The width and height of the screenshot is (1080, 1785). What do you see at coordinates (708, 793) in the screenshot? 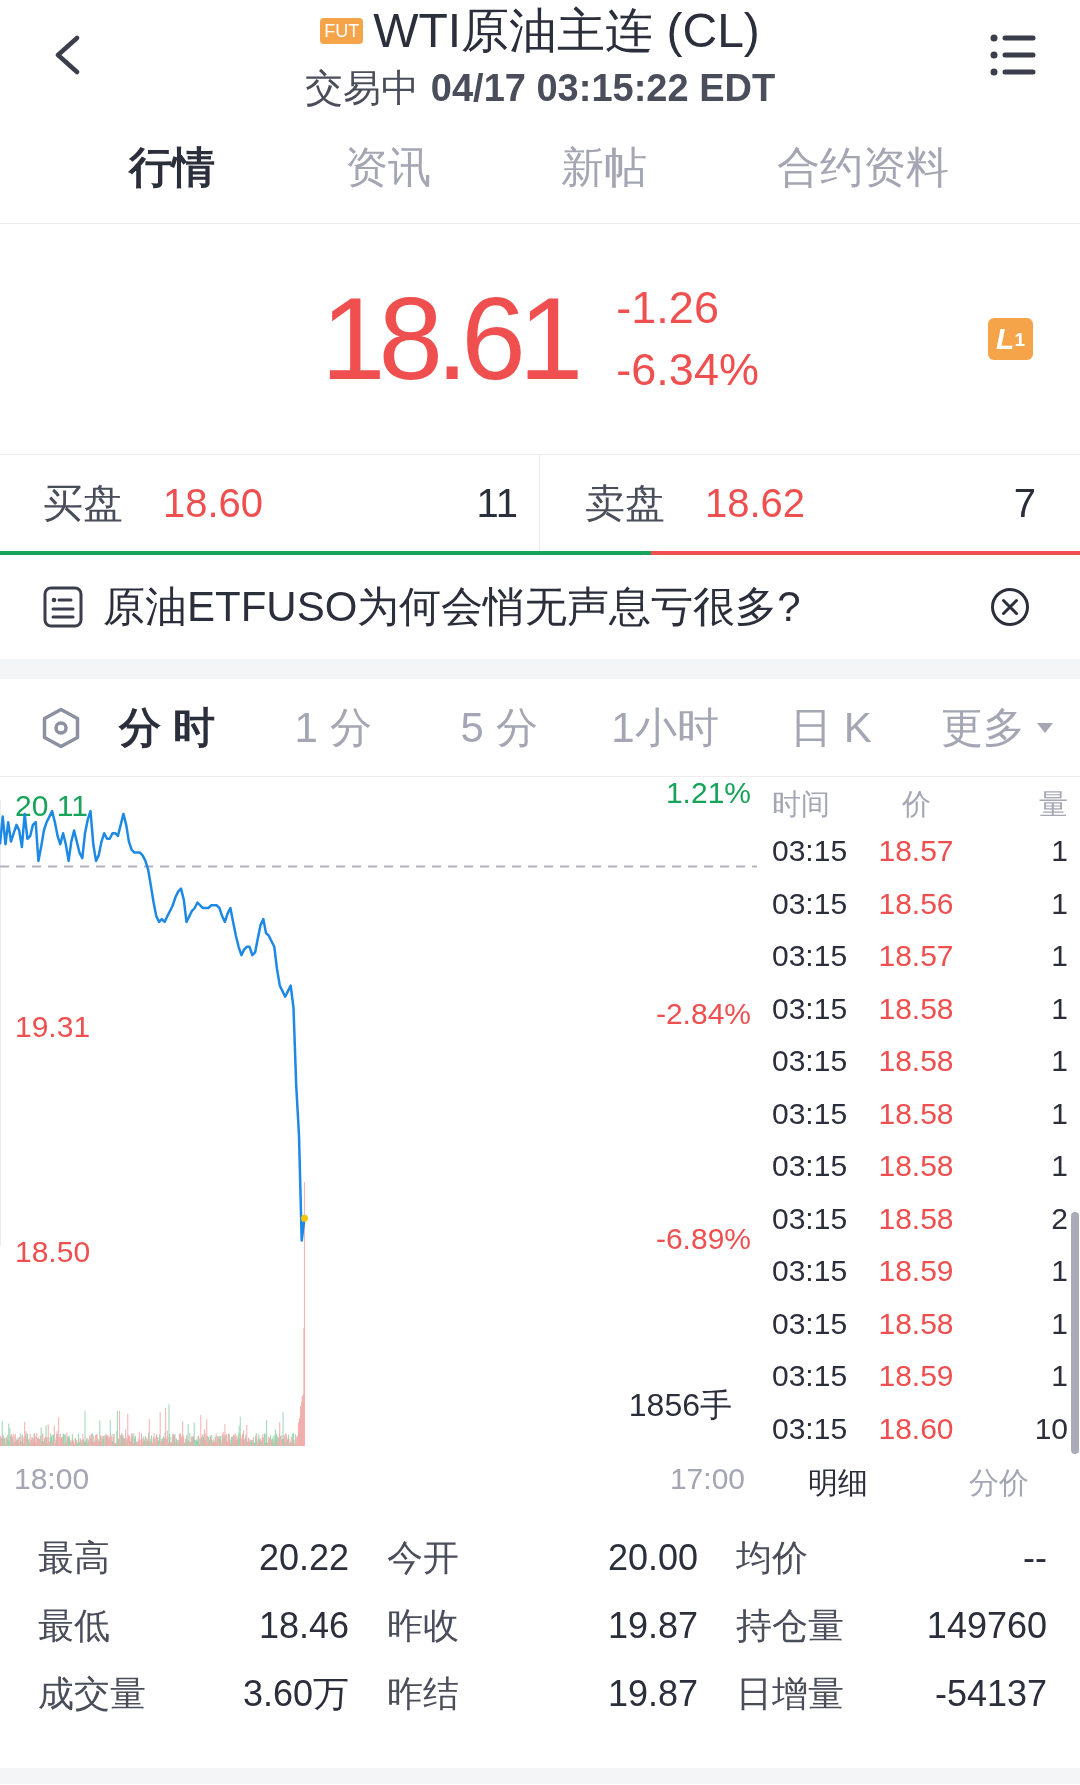
I see `percent-axis-label: 1.21%` at bounding box center [708, 793].